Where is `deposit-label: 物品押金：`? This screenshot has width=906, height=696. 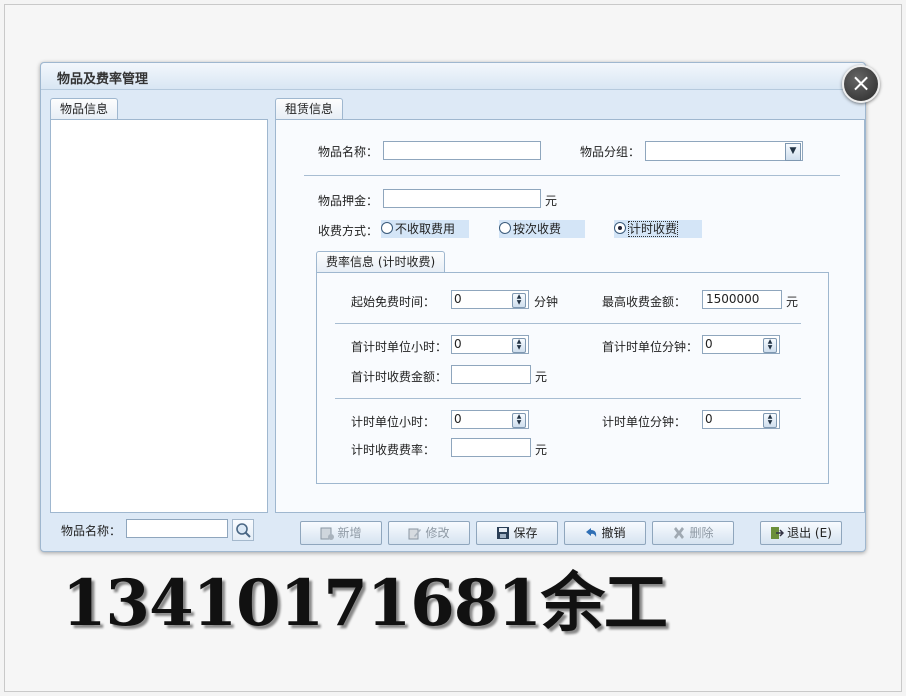 deposit-label: 物品押金： is located at coordinates (348, 201).